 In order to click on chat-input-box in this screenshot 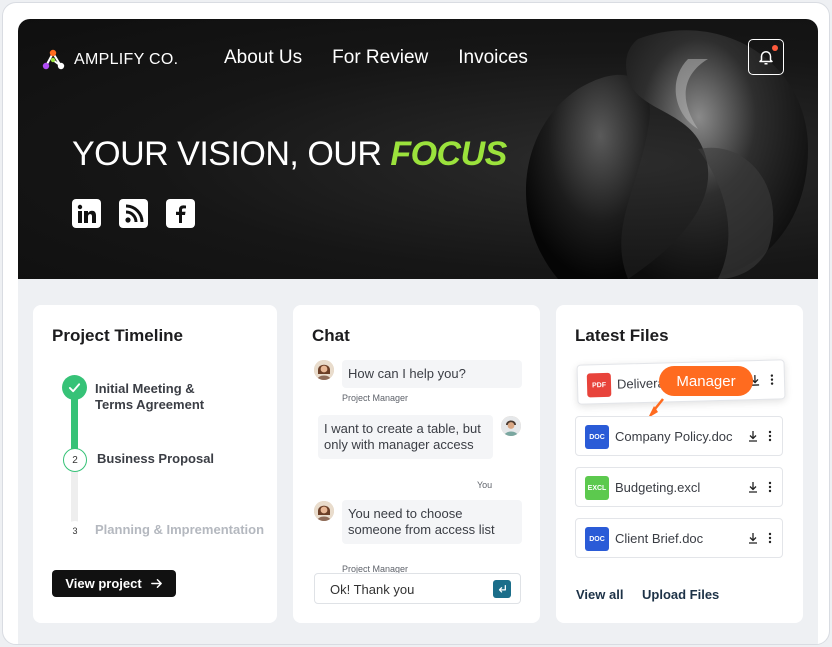, I will do `click(417, 588)`.